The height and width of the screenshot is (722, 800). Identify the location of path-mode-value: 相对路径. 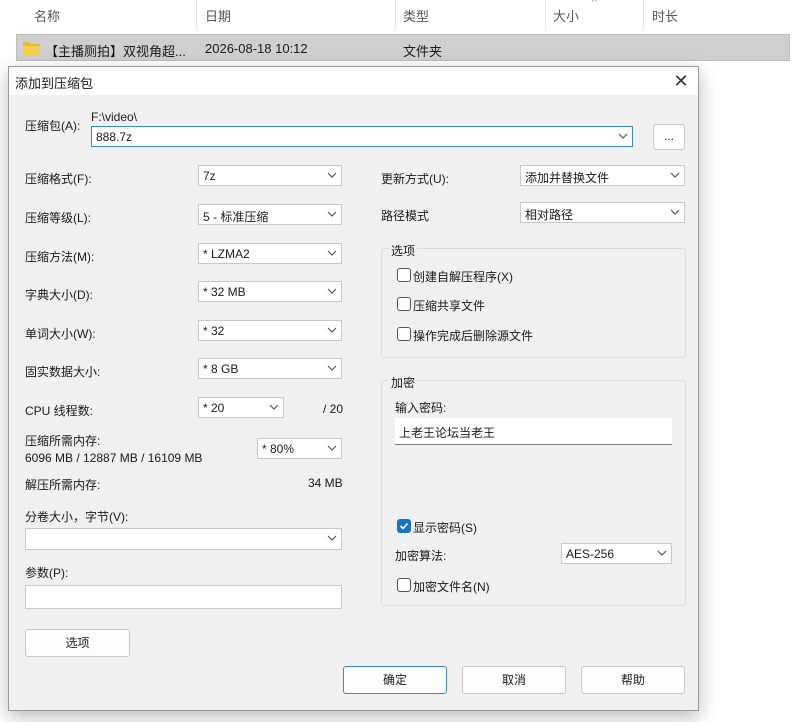
(549, 215).